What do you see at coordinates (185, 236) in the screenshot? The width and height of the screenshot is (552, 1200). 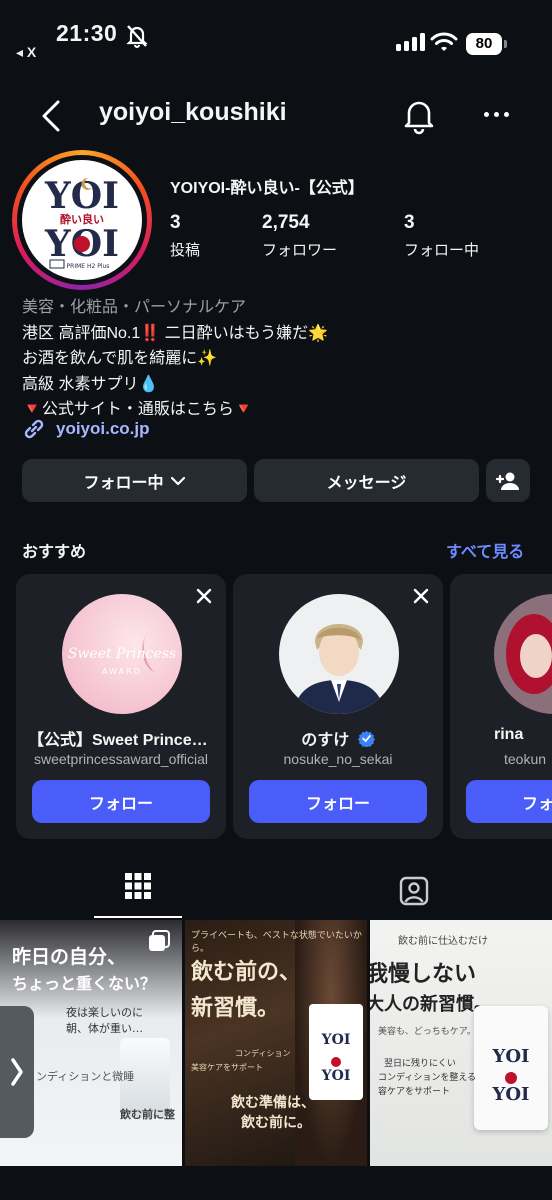 I see `stat-posts: 3 投稿` at bounding box center [185, 236].